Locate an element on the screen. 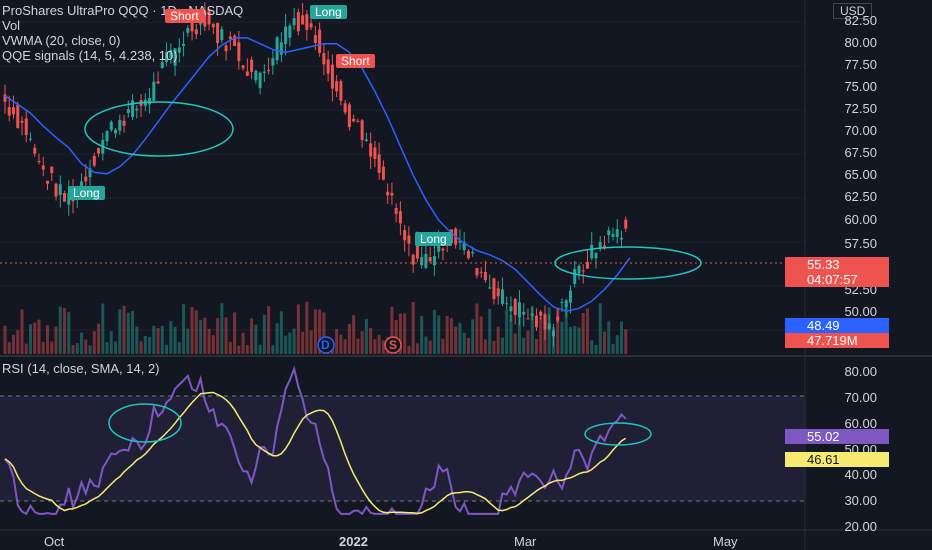 This screenshot has height=550, width=932. symbol-legend: ProShares UltraPro QQQ · 1D · NASDAQ is located at coordinates (122, 10).